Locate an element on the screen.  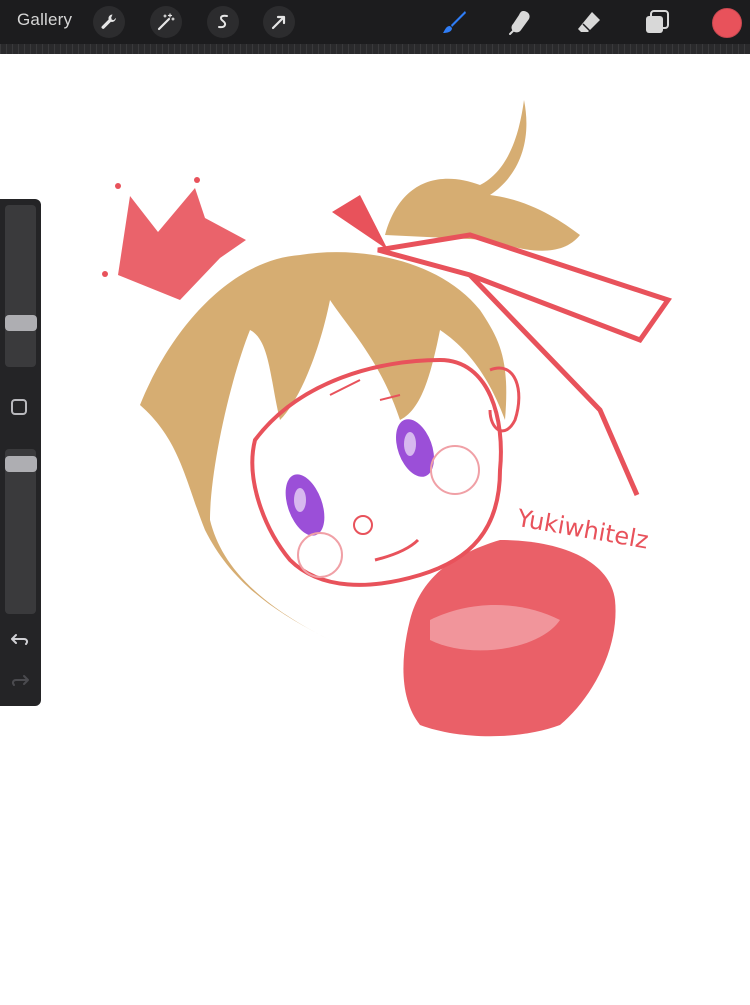
crown-drawing is located at coordinates (174, 238).